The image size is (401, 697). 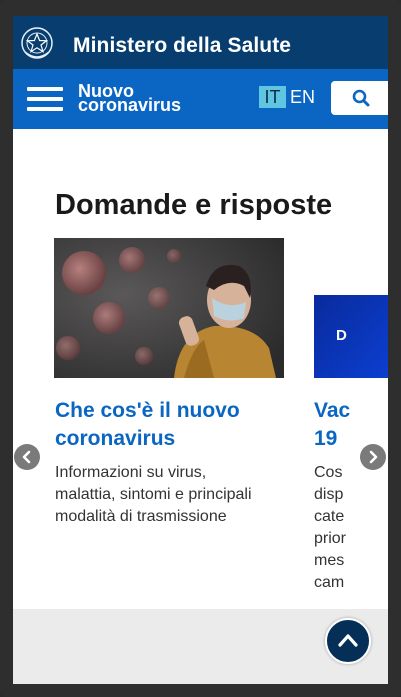 What do you see at coordinates (130, 105) in the screenshot?
I see `section-title-line2: coronavirus` at bounding box center [130, 105].